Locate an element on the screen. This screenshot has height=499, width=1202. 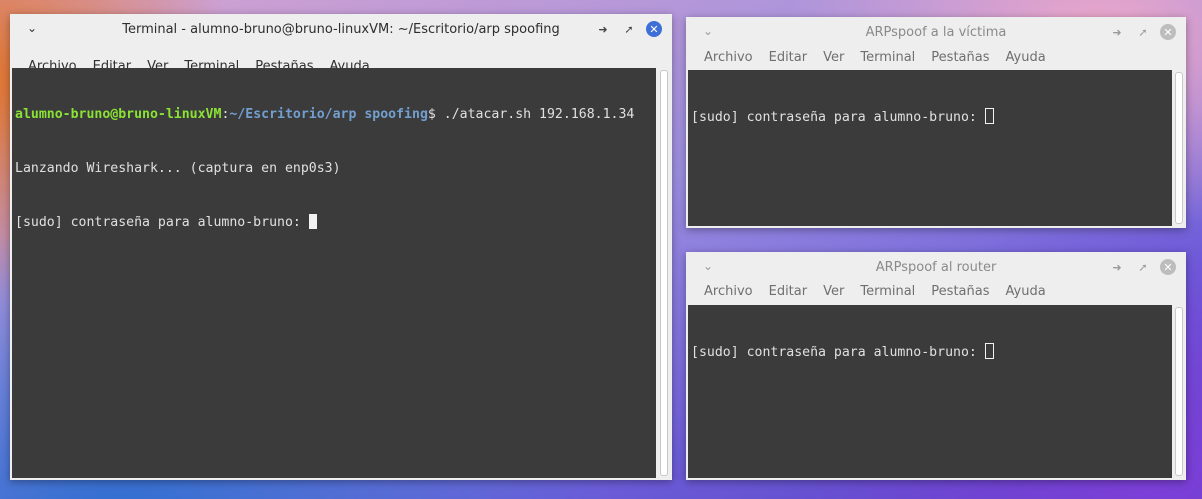
prompt-dollar: $ is located at coordinates (435, 114).